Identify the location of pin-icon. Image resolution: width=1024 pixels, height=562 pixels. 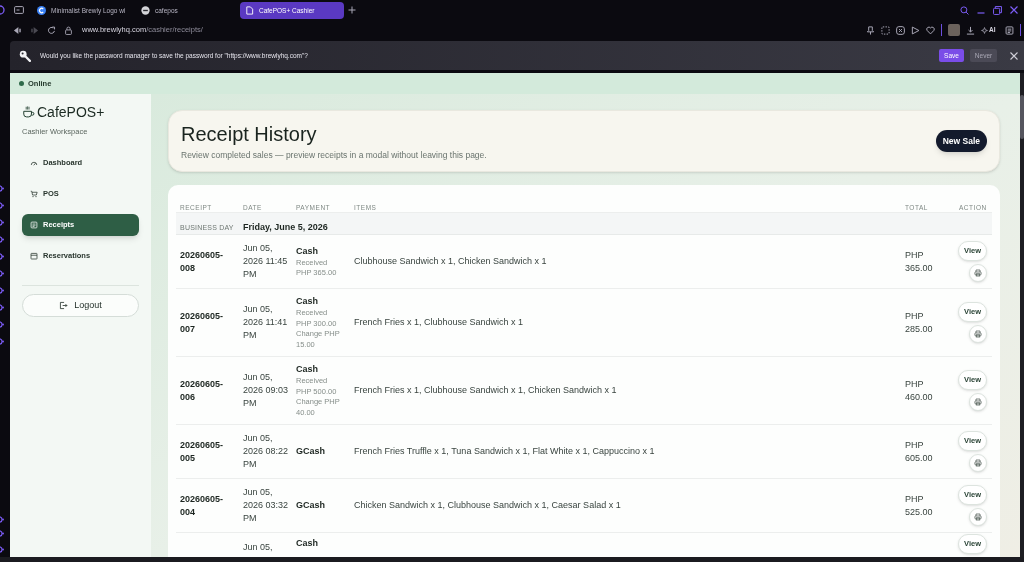
(870, 30).